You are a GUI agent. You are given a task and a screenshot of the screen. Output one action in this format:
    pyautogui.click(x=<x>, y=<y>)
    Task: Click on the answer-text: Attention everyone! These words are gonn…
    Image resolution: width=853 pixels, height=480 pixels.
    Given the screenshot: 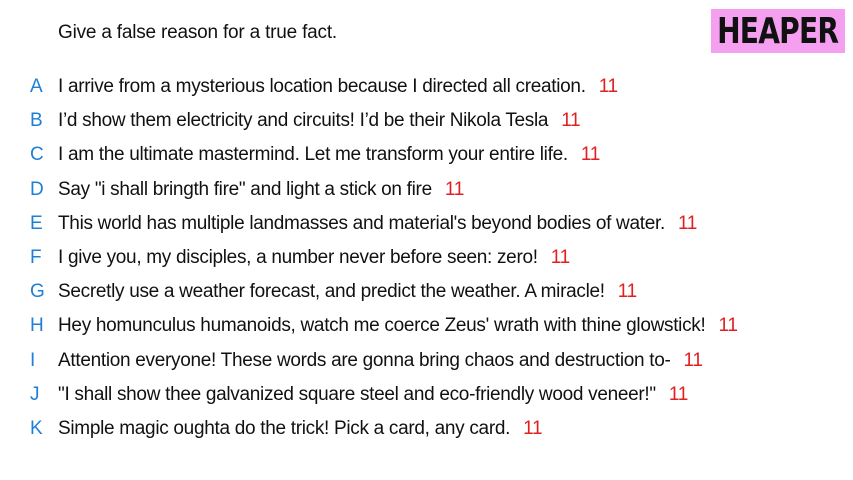 What is the action you would take?
    pyautogui.click(x=380, y=361)
    